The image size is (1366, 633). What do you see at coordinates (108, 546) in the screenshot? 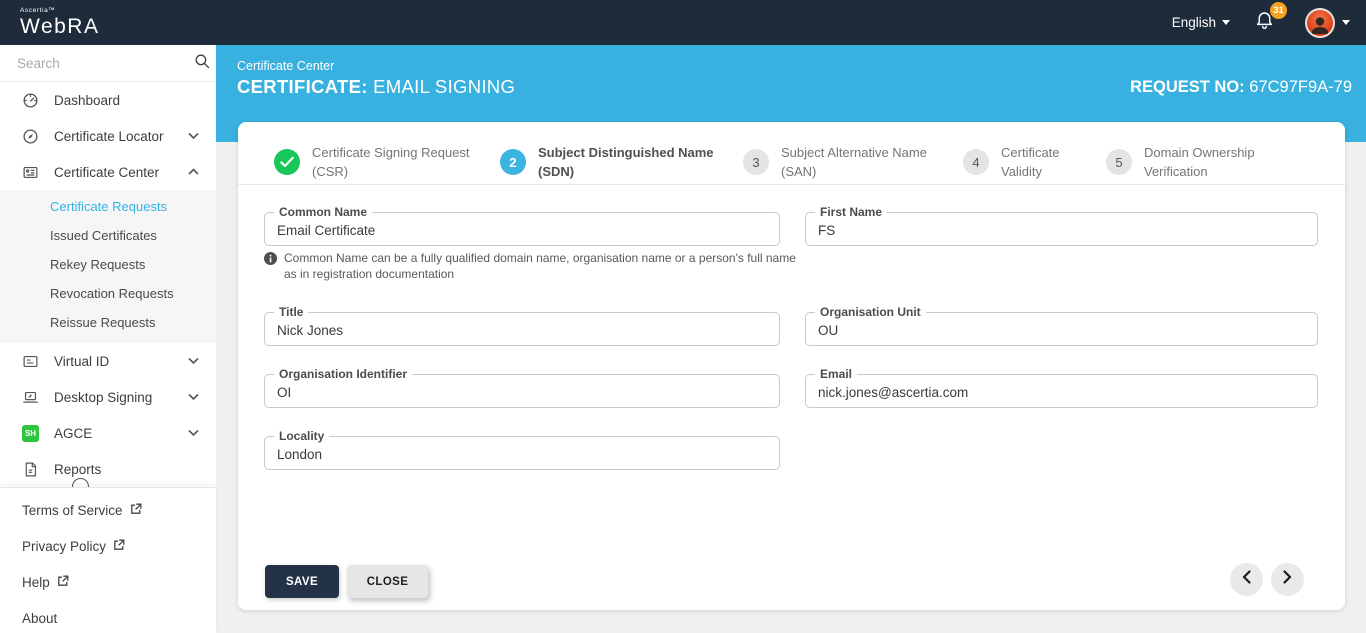
I see `privacy-policy-link: Privacy Policy` at bounding box center [108, 546].